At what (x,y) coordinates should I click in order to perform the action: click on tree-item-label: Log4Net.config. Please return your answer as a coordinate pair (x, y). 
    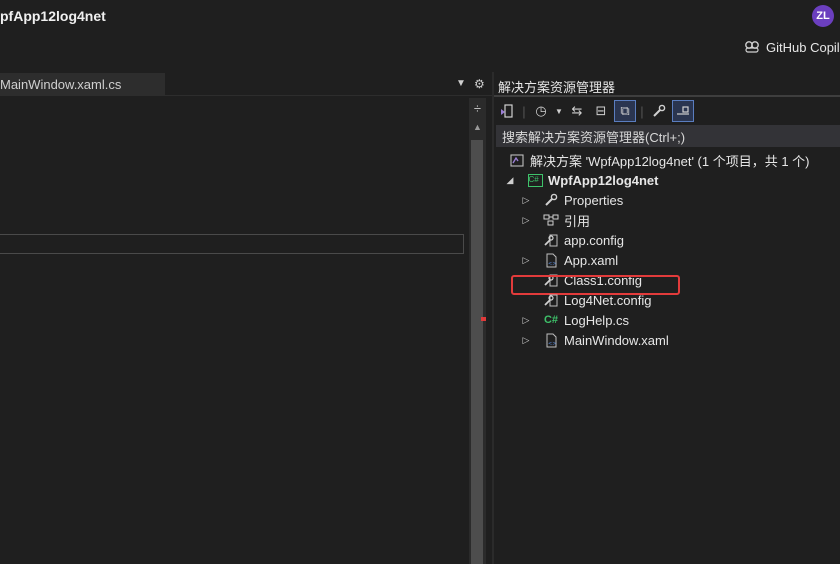
    Looking at the image, I should click on (608, 300).